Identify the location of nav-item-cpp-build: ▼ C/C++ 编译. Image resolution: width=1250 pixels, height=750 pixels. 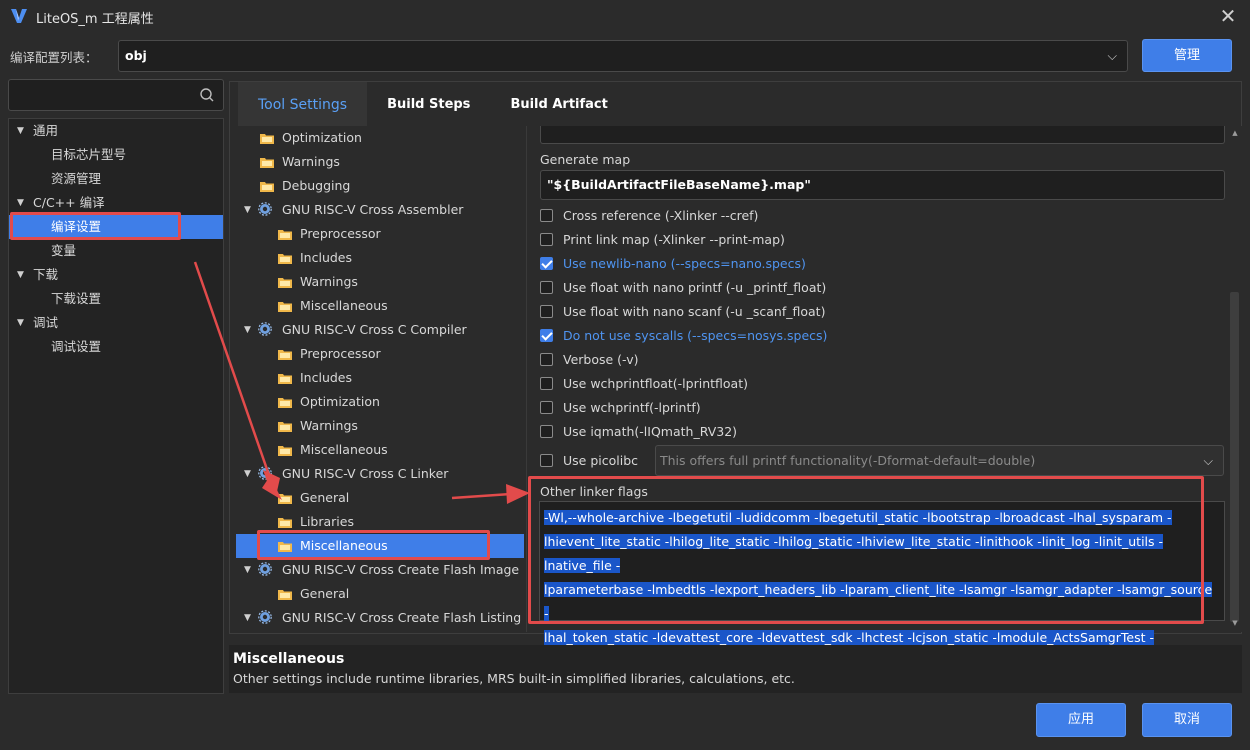
(116, 203).